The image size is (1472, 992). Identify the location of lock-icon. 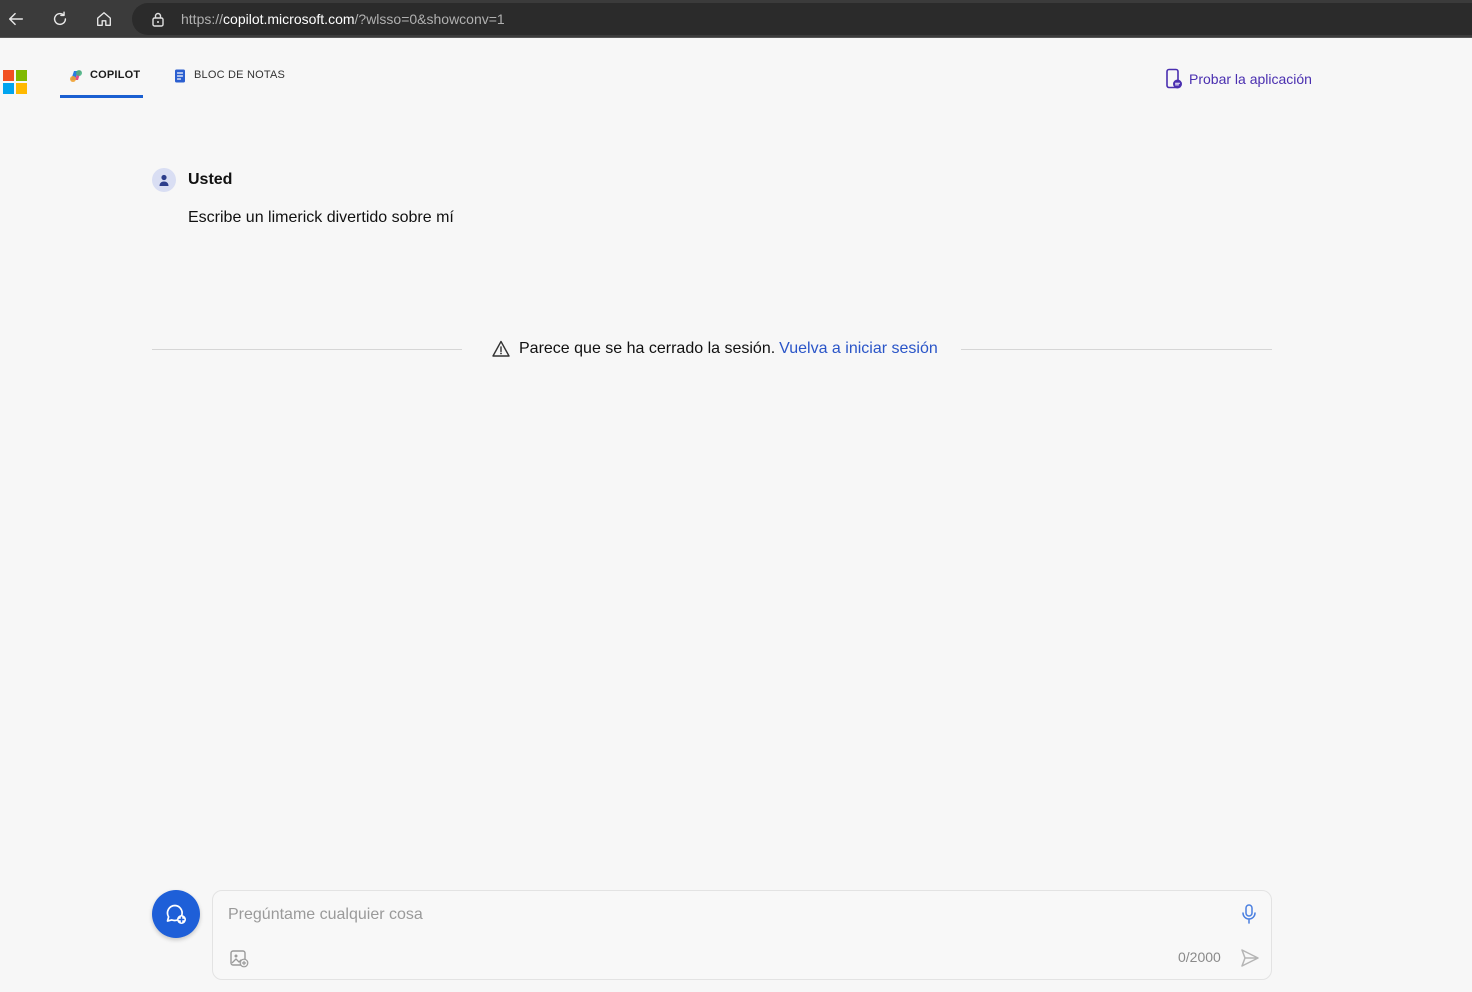
(158, 19).